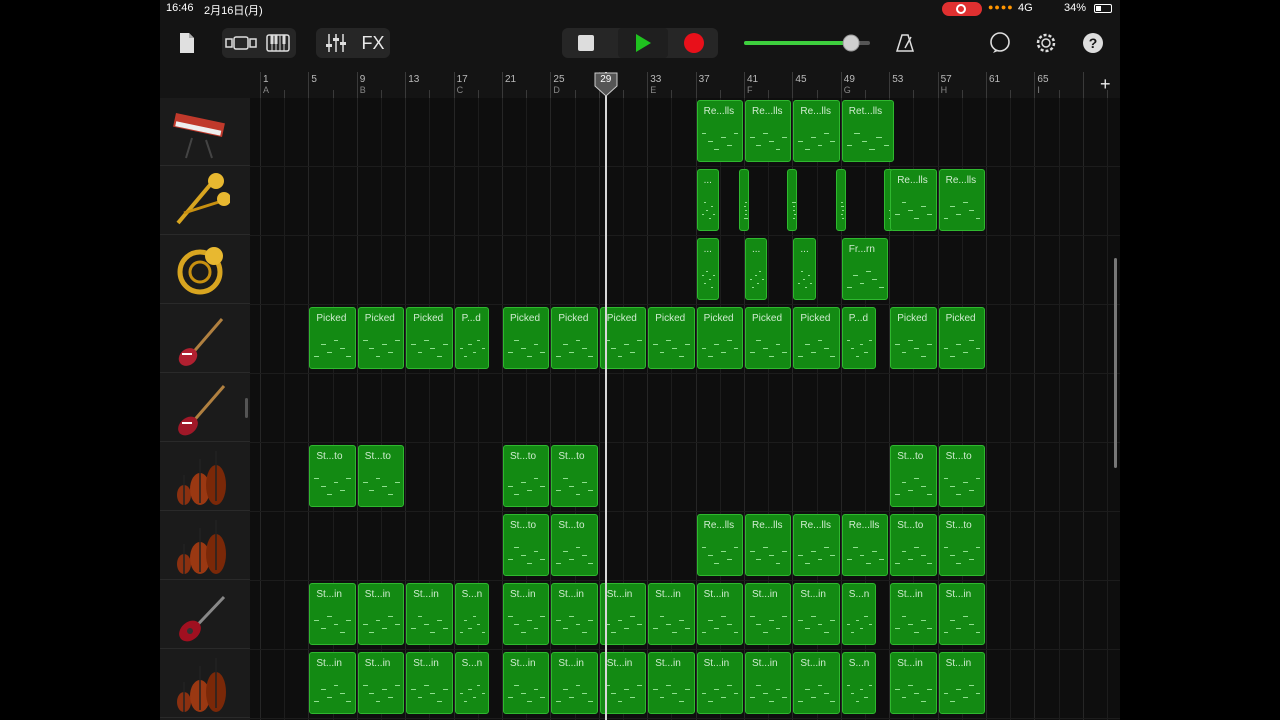 The height and width of the screenshot is (720, 1280). Describe the element at coordinates (750, 90) in the screenshot. I see `section-marker: F` at that location.